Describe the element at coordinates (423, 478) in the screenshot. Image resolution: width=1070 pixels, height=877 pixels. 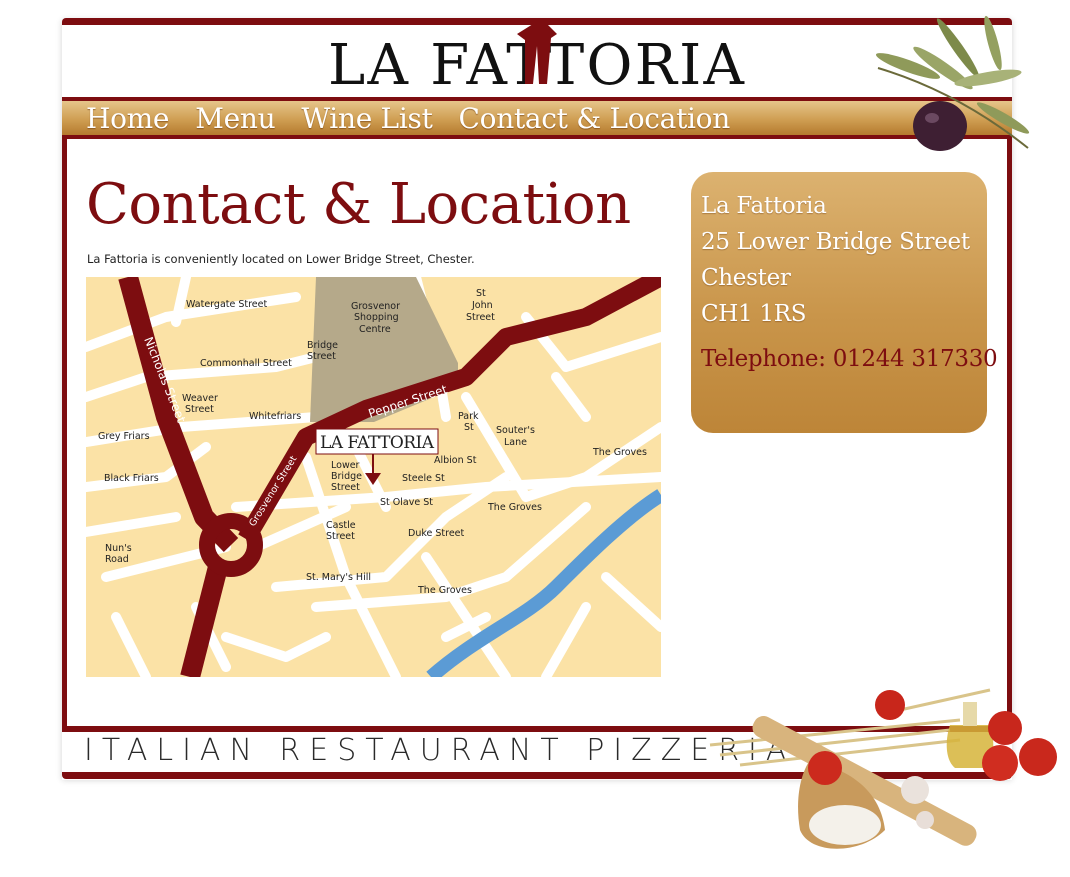
I see `map-label-steele: Steele St` at that location.